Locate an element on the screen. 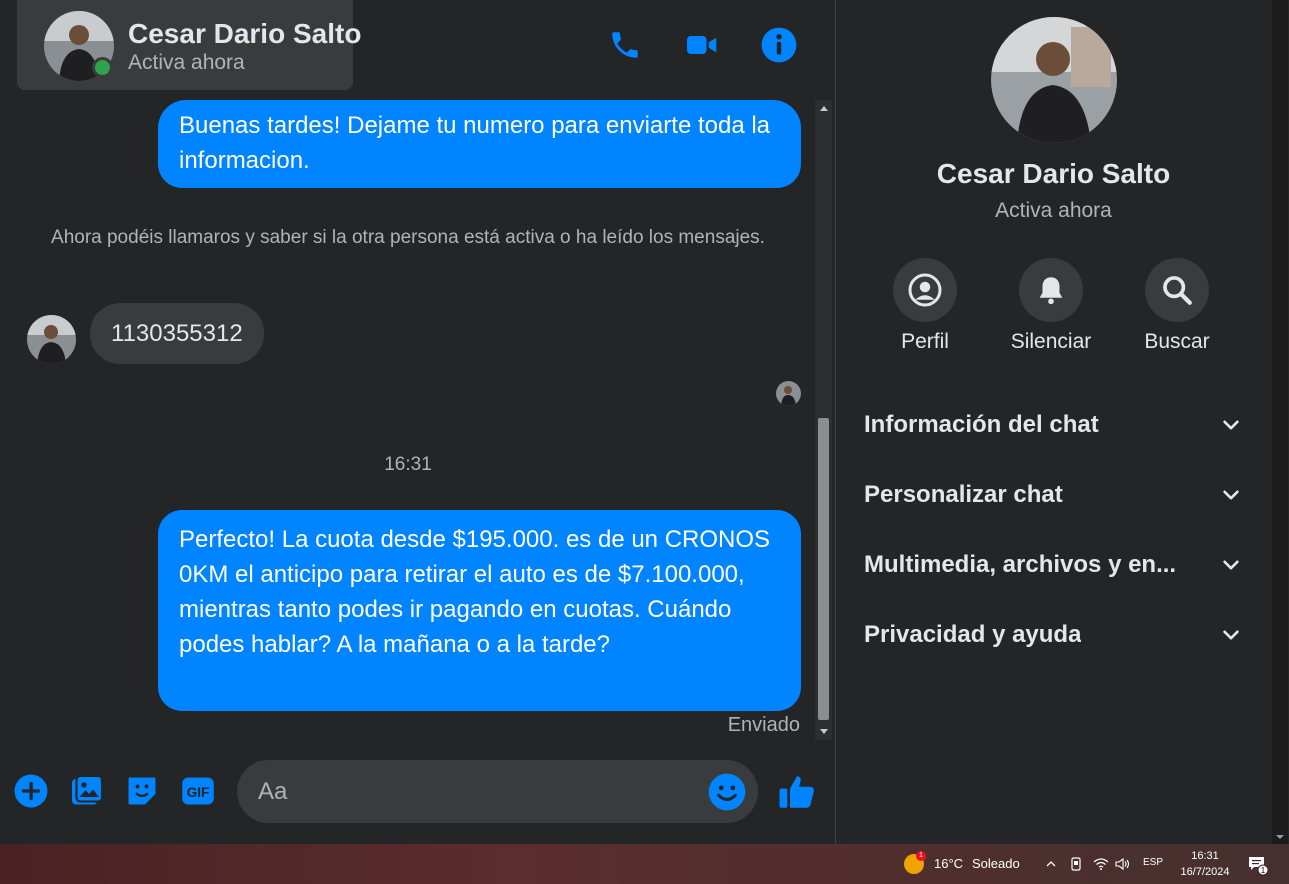 This screenshot has height=884, width=1289. chevron-up-icon is located at coordinates (1051, 864).